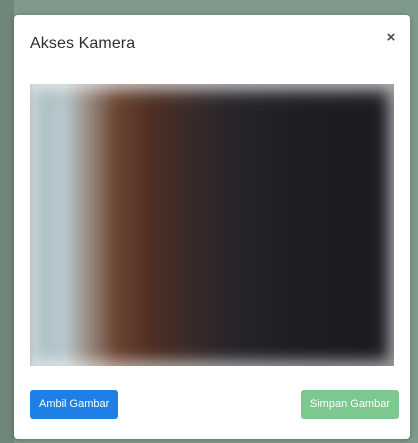 The image size is (418, 443). Describe the element at coordinates (7, 221) in the screenshot. I see `background-page-edge` at that location.